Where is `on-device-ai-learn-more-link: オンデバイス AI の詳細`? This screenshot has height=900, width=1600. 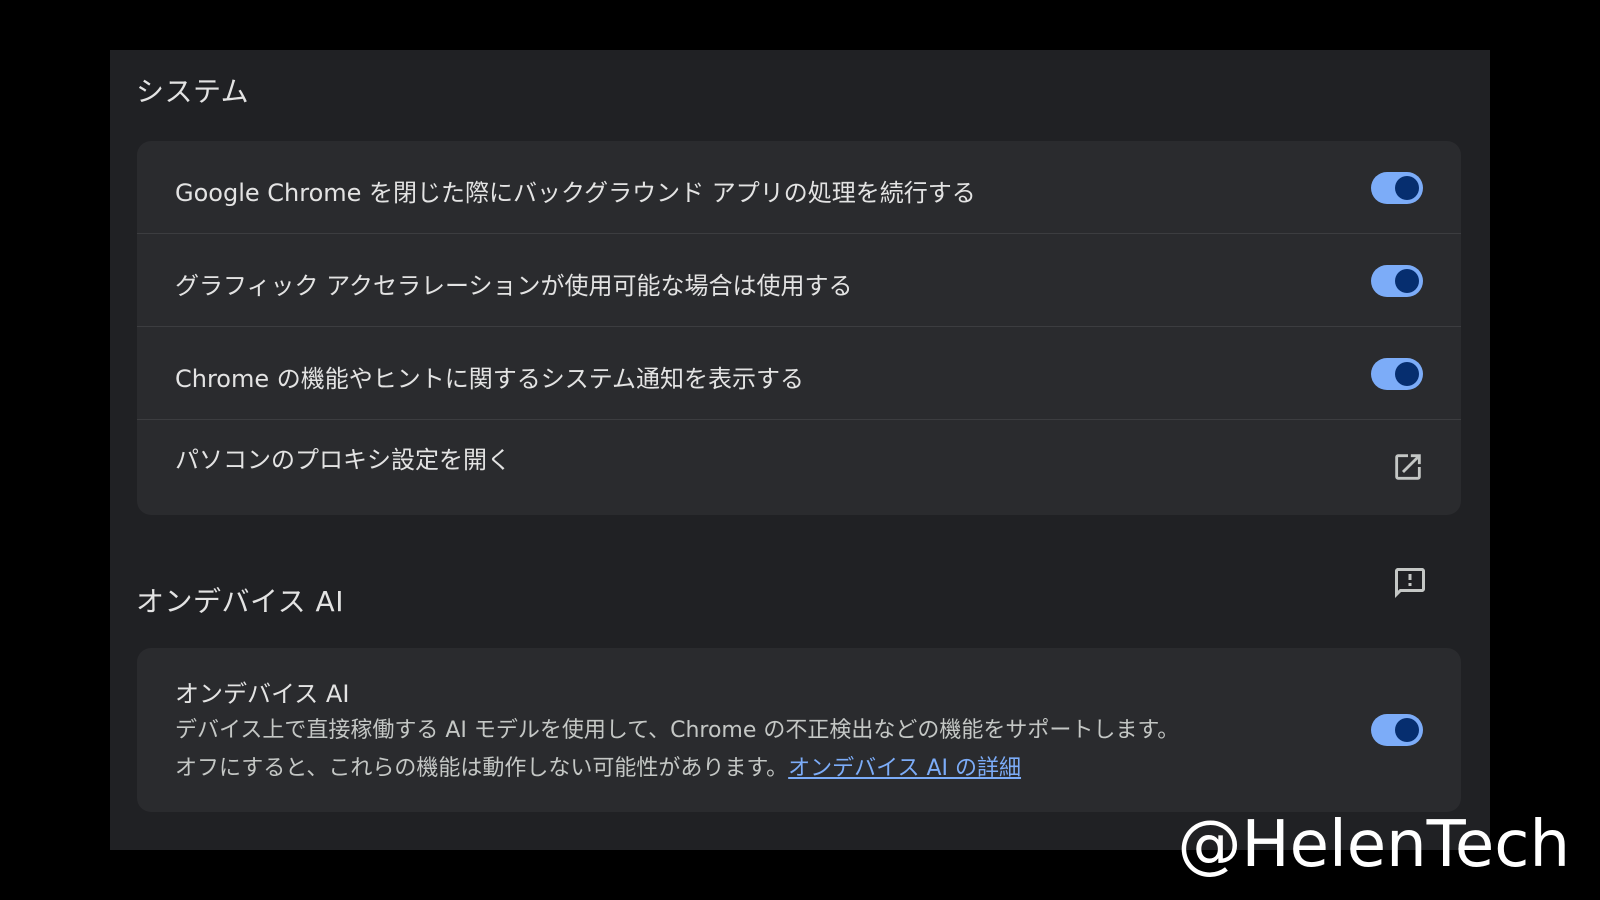
on-device-ai-learn-more-link: オンデバイス AI の詳細 is located at coordinates (904, 768).